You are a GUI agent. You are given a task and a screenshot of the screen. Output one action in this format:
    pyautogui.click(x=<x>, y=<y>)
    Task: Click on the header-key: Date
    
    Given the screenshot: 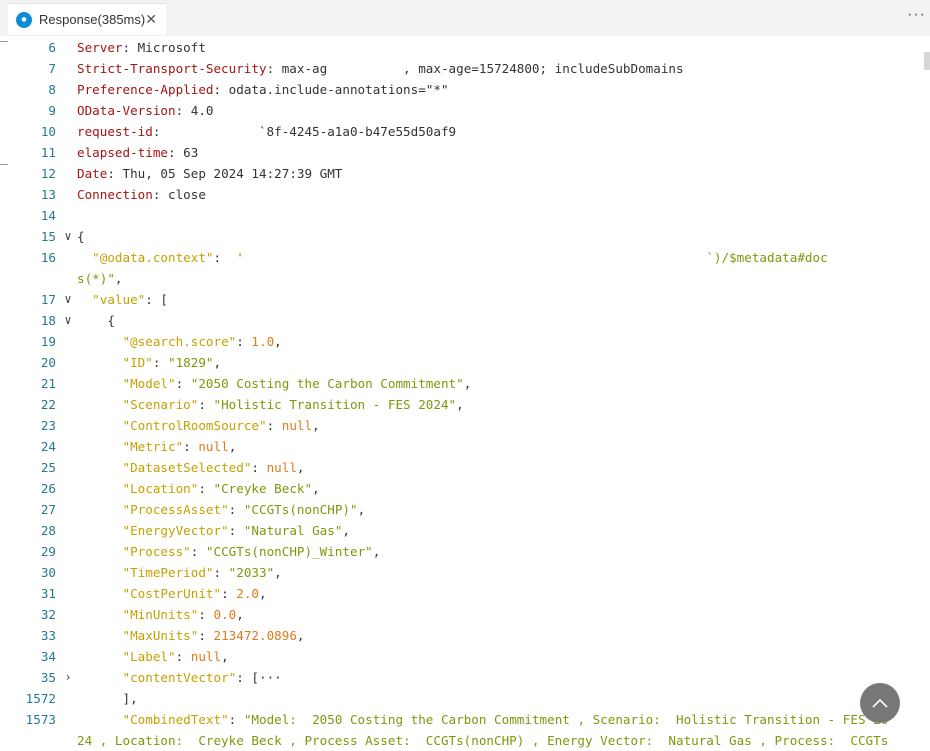 What is the action you would take?
    pyautogui.click(x=92, y=173)
    